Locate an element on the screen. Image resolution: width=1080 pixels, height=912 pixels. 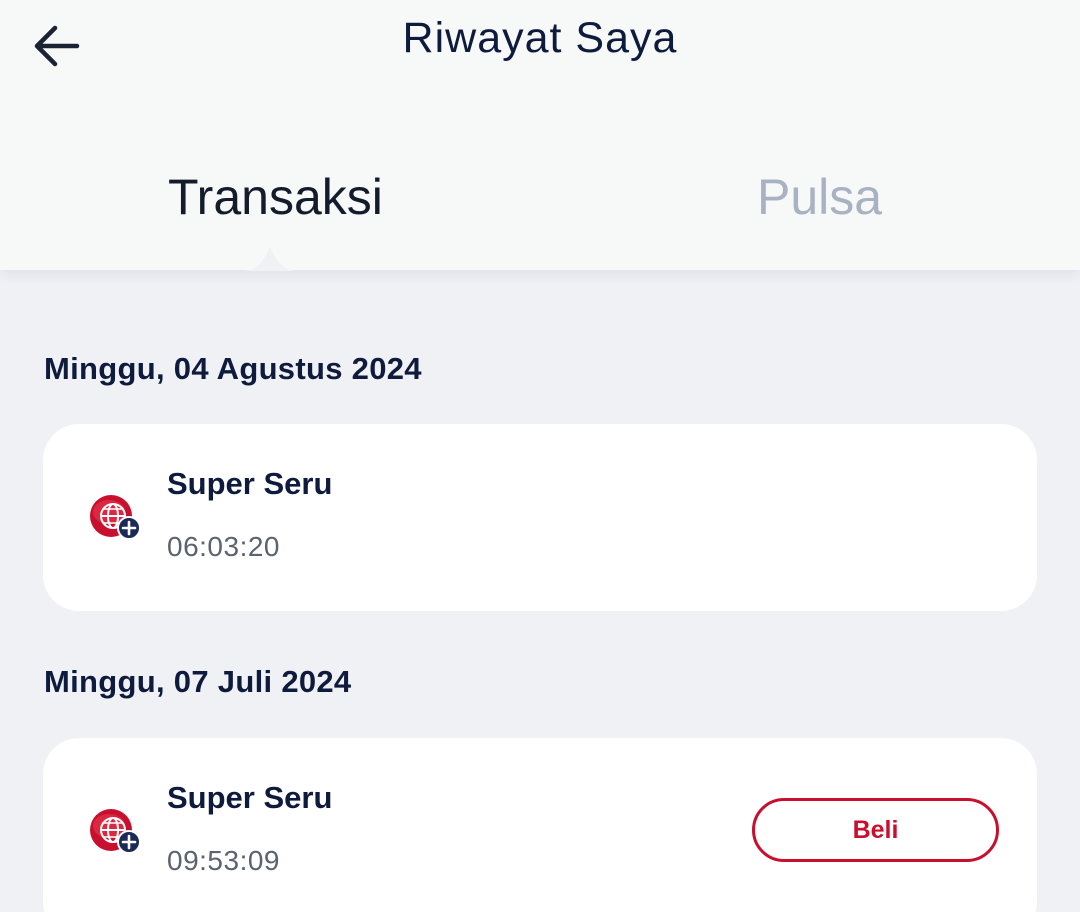
tab-pulsa: Pulsa is located at coordinates (819, 197).